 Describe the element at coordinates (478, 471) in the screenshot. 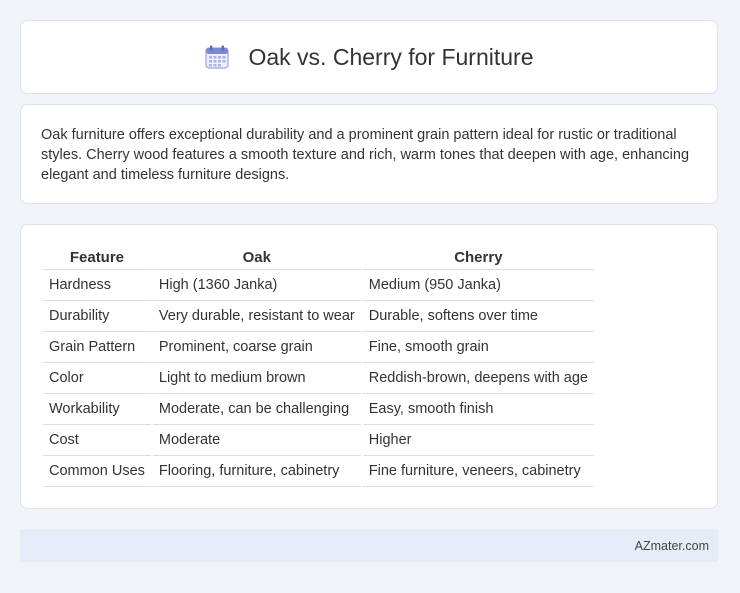

I see `table-cell: Fine furniture, veneers, cabinetry` at that location.